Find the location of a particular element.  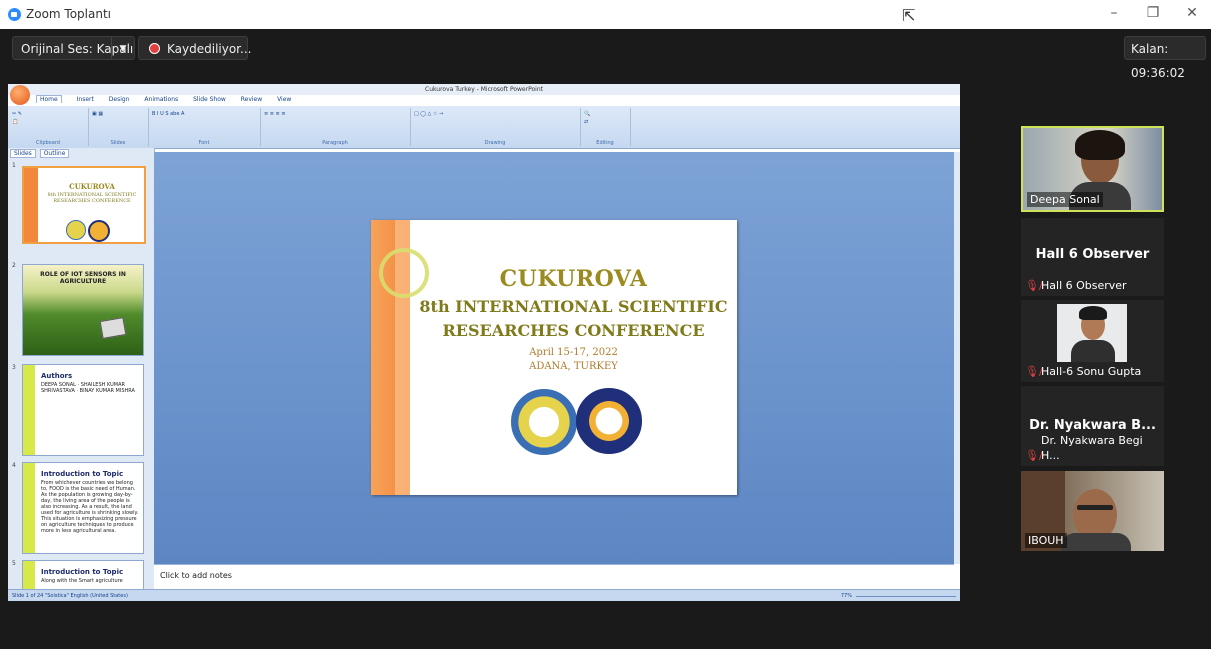

close-icon: ✕ is located at coordinates (1192, 13).